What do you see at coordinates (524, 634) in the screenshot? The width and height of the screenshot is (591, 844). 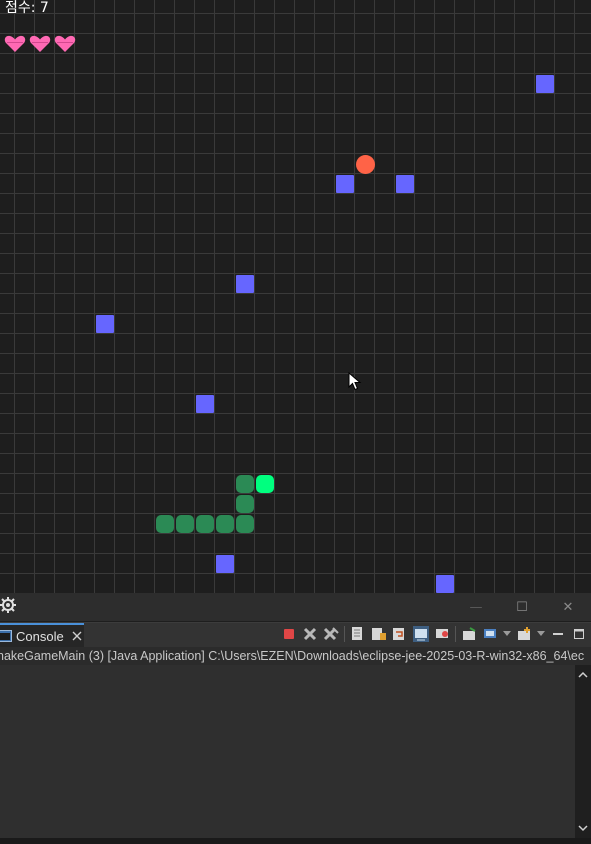 I see `open-console-icon` at bounding box center [524, 634].